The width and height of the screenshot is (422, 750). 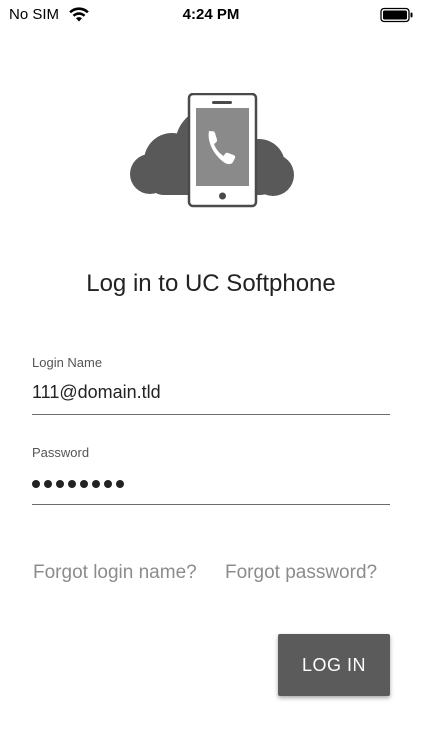 I want to click on password-underline, so click(x=211, y=504).